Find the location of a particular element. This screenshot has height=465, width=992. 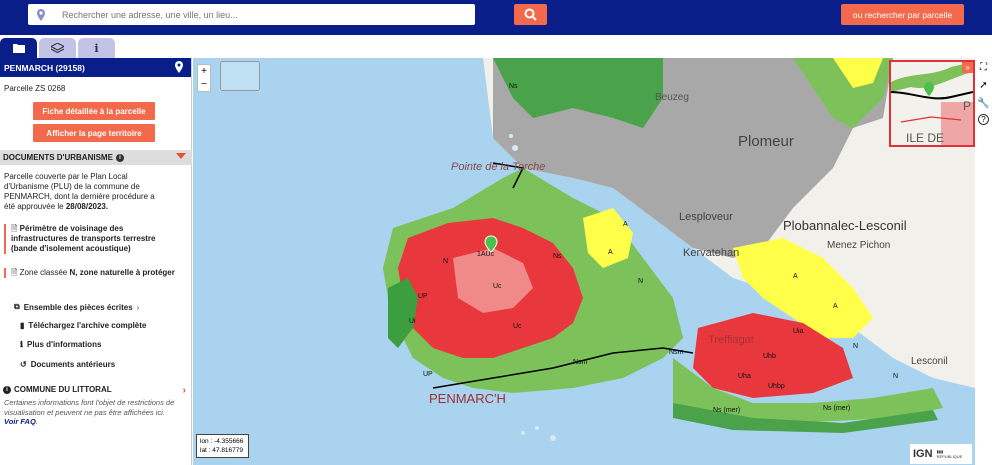

download-archive-link: ▮ Téléchargez l'archive complète is located at coordinates (83, 325).